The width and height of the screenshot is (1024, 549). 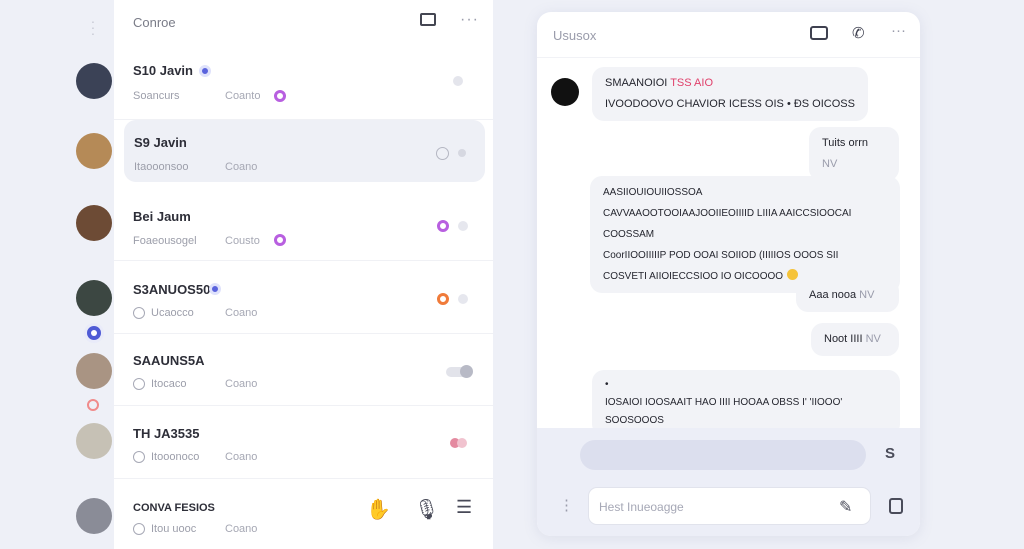 I want to click on message-bubble: Tuits orrn NV, so click(x=854, y=154).